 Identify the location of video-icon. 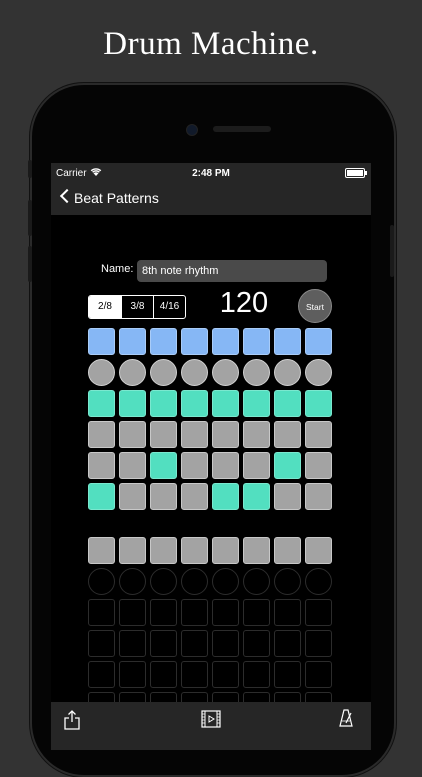
(211, 719).